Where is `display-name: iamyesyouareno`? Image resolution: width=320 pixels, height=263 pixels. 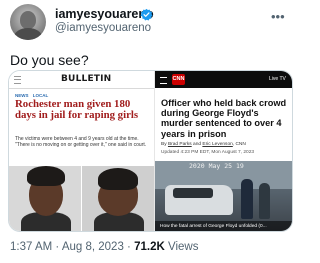 display-name: iamyesyouareno is located at coordinates (104, 14).